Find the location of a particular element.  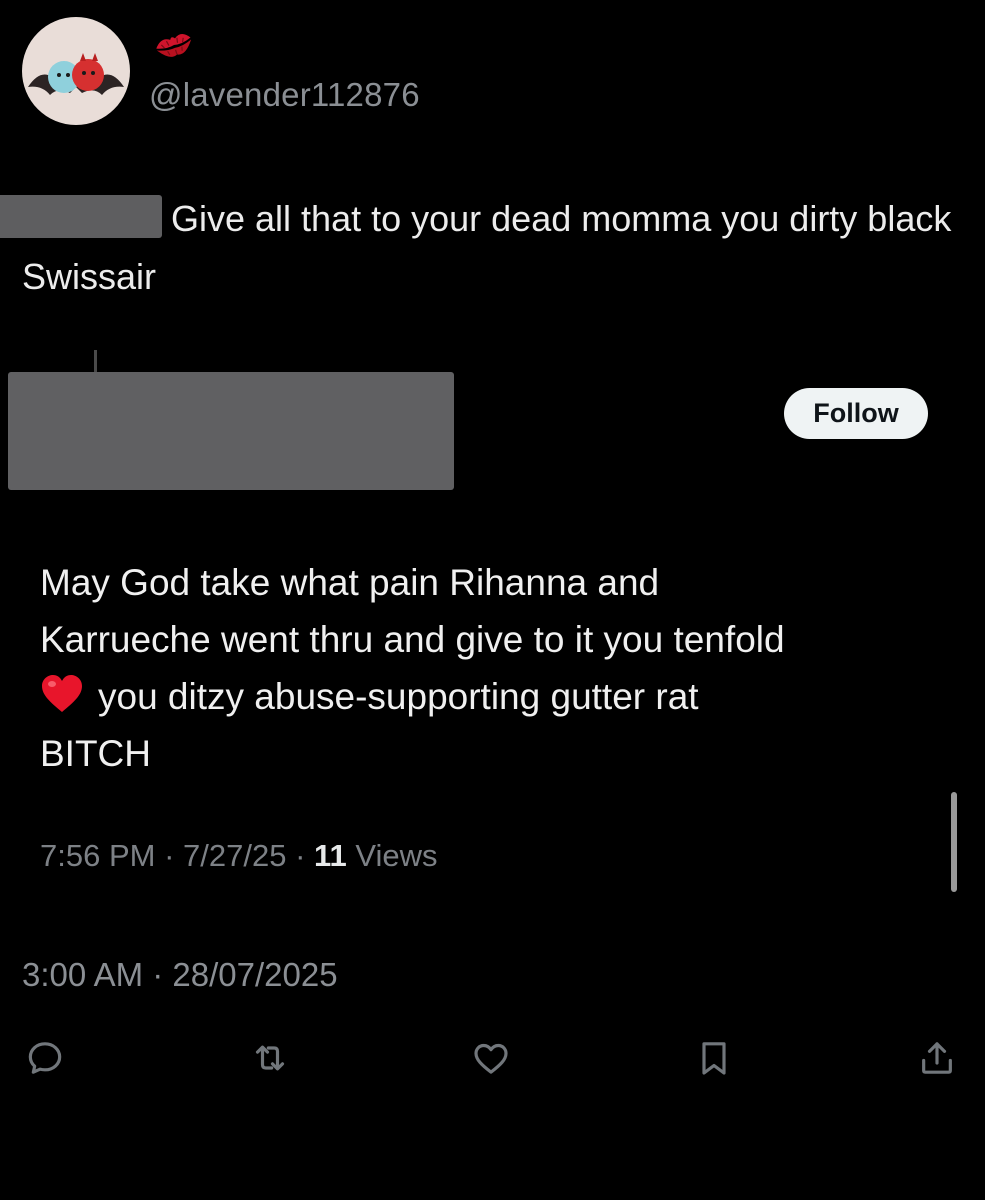

repost-icon is located at coordinates (270, 1058).